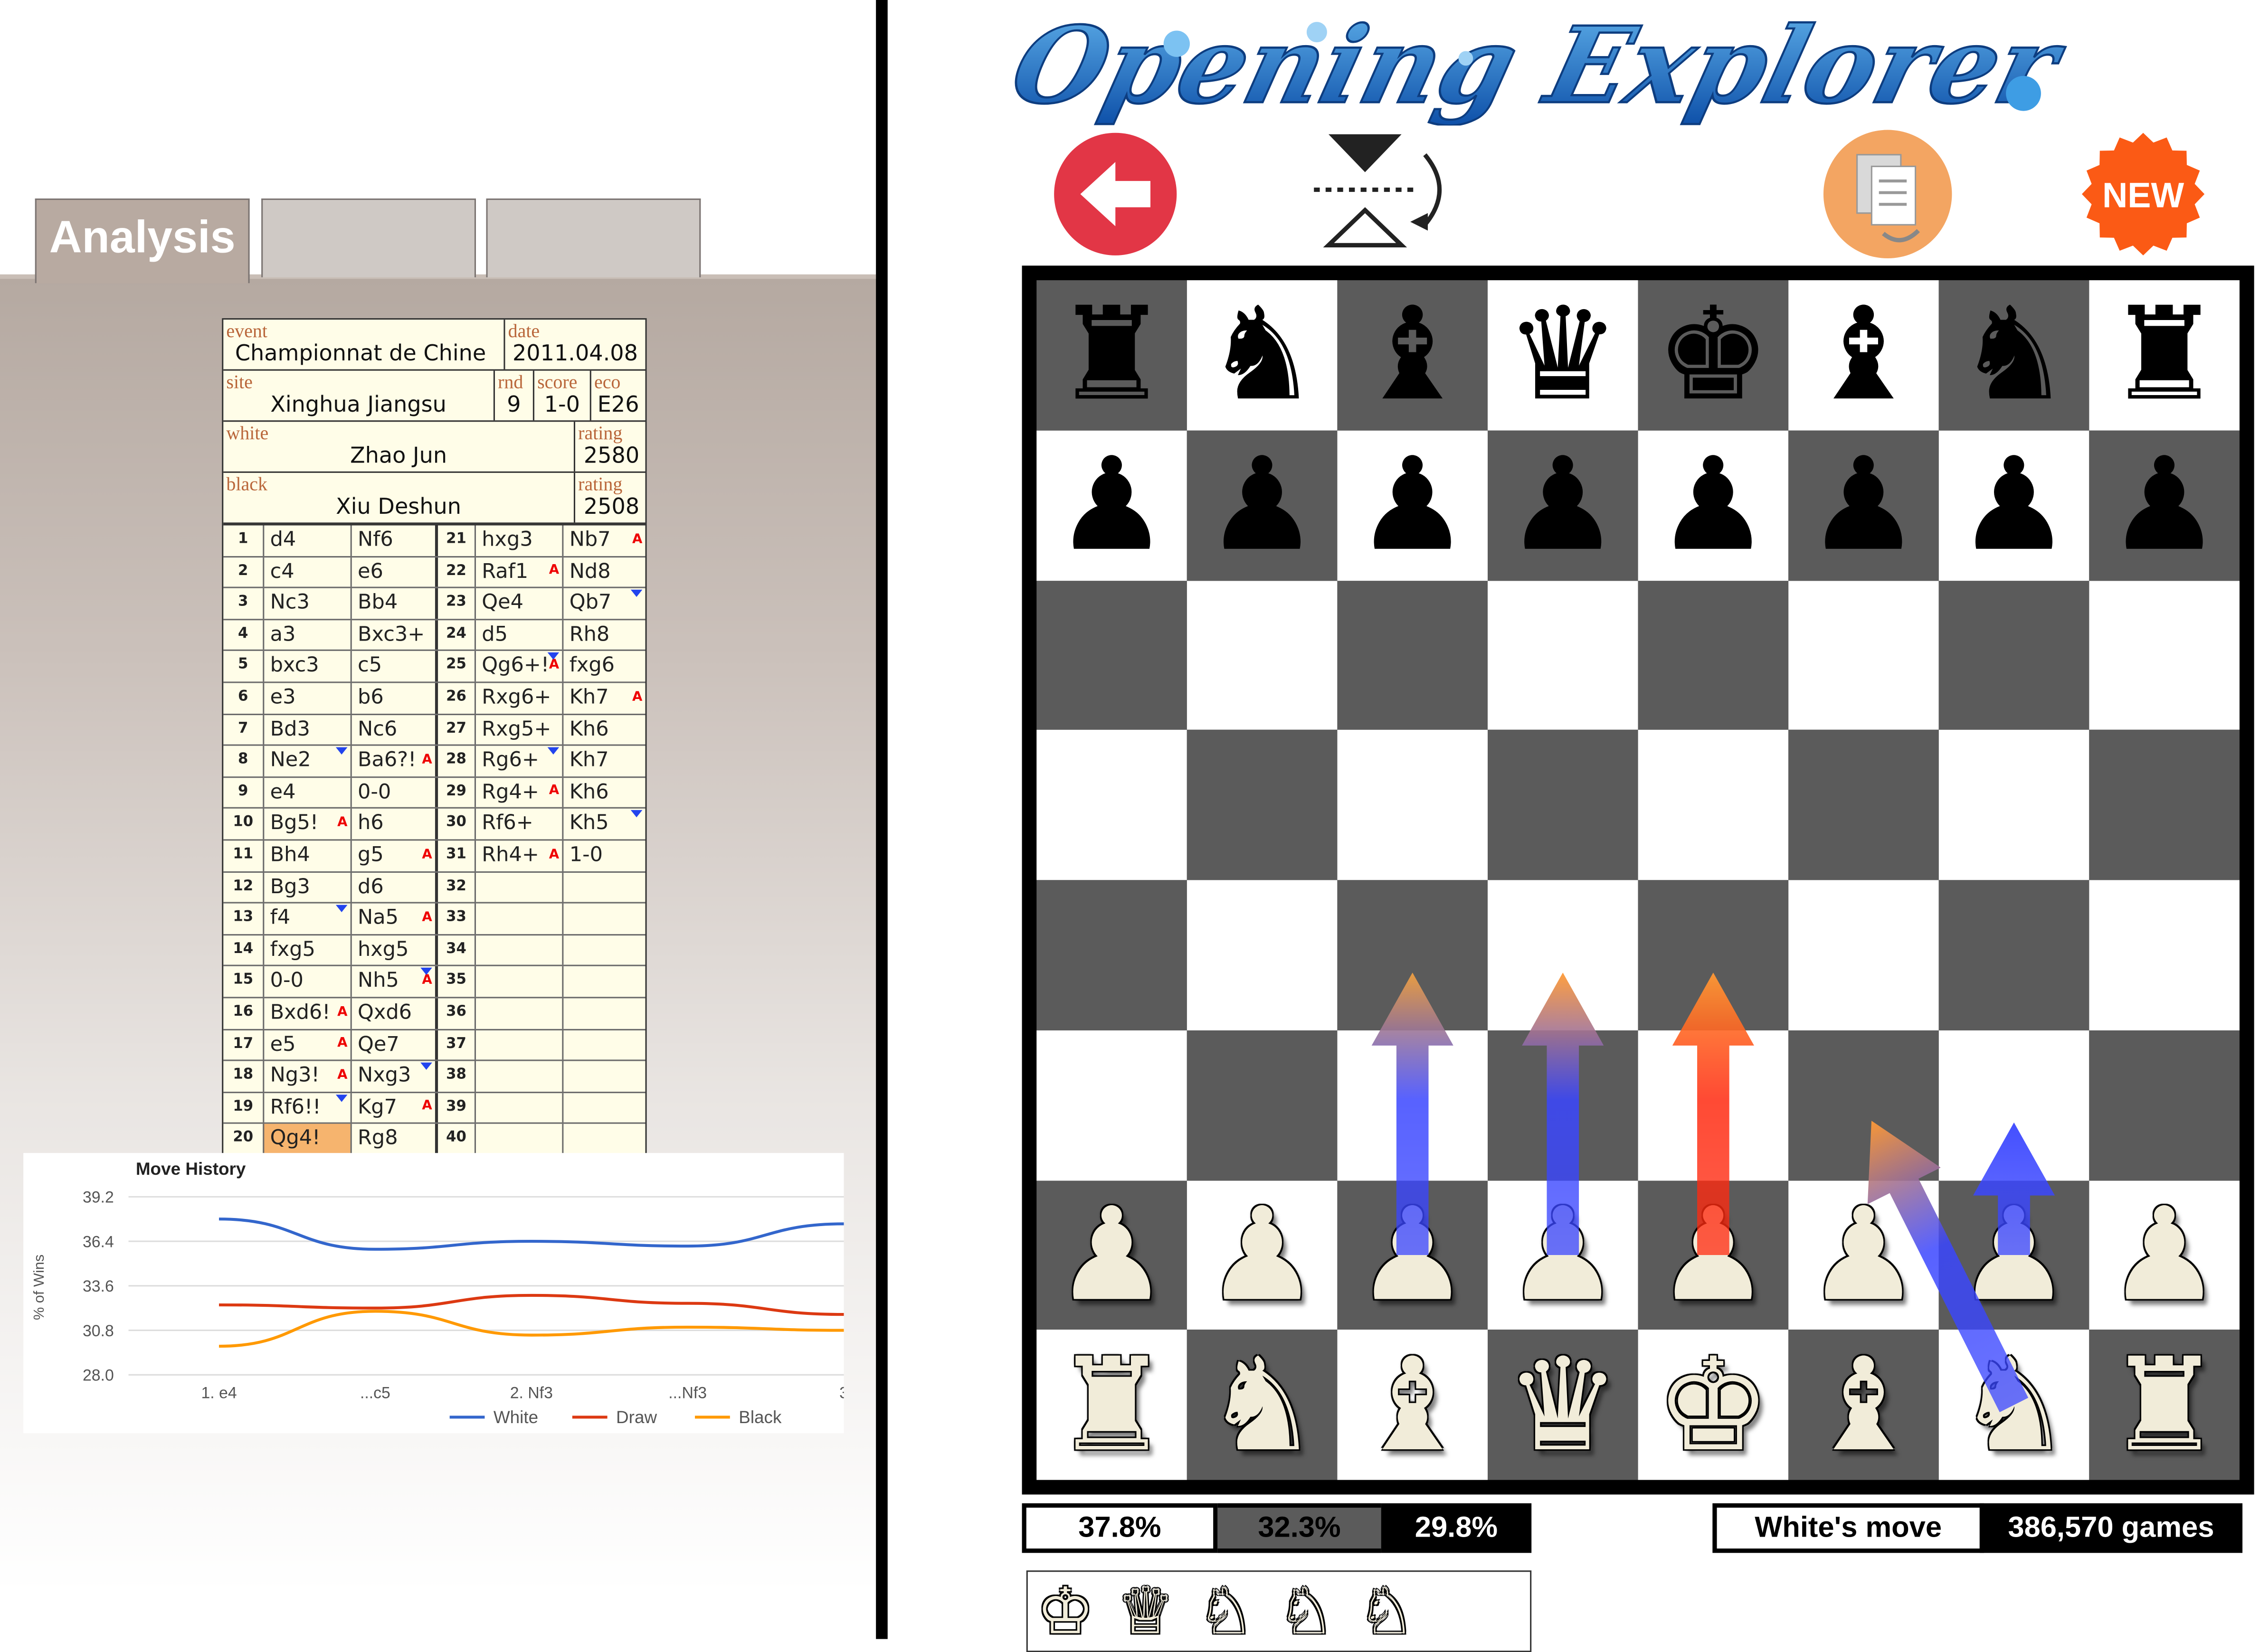 This screenshot has height=1652, width=2260. I want to click on white-move: Nc3, so click(306, 603).